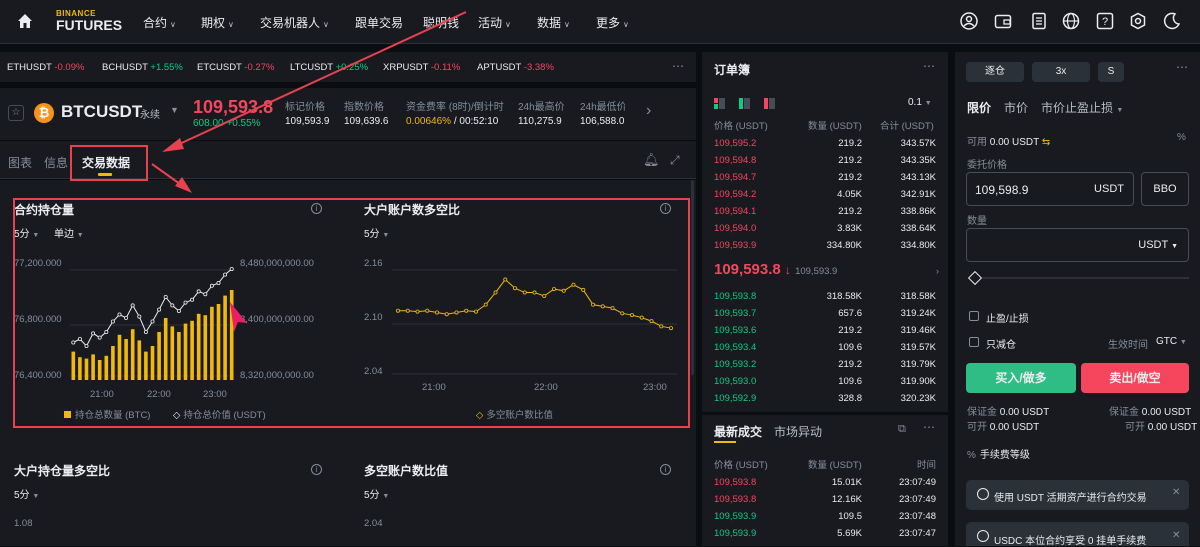  I want to click on quantity-unit-select: USDT ▼, so click(1158, 245).